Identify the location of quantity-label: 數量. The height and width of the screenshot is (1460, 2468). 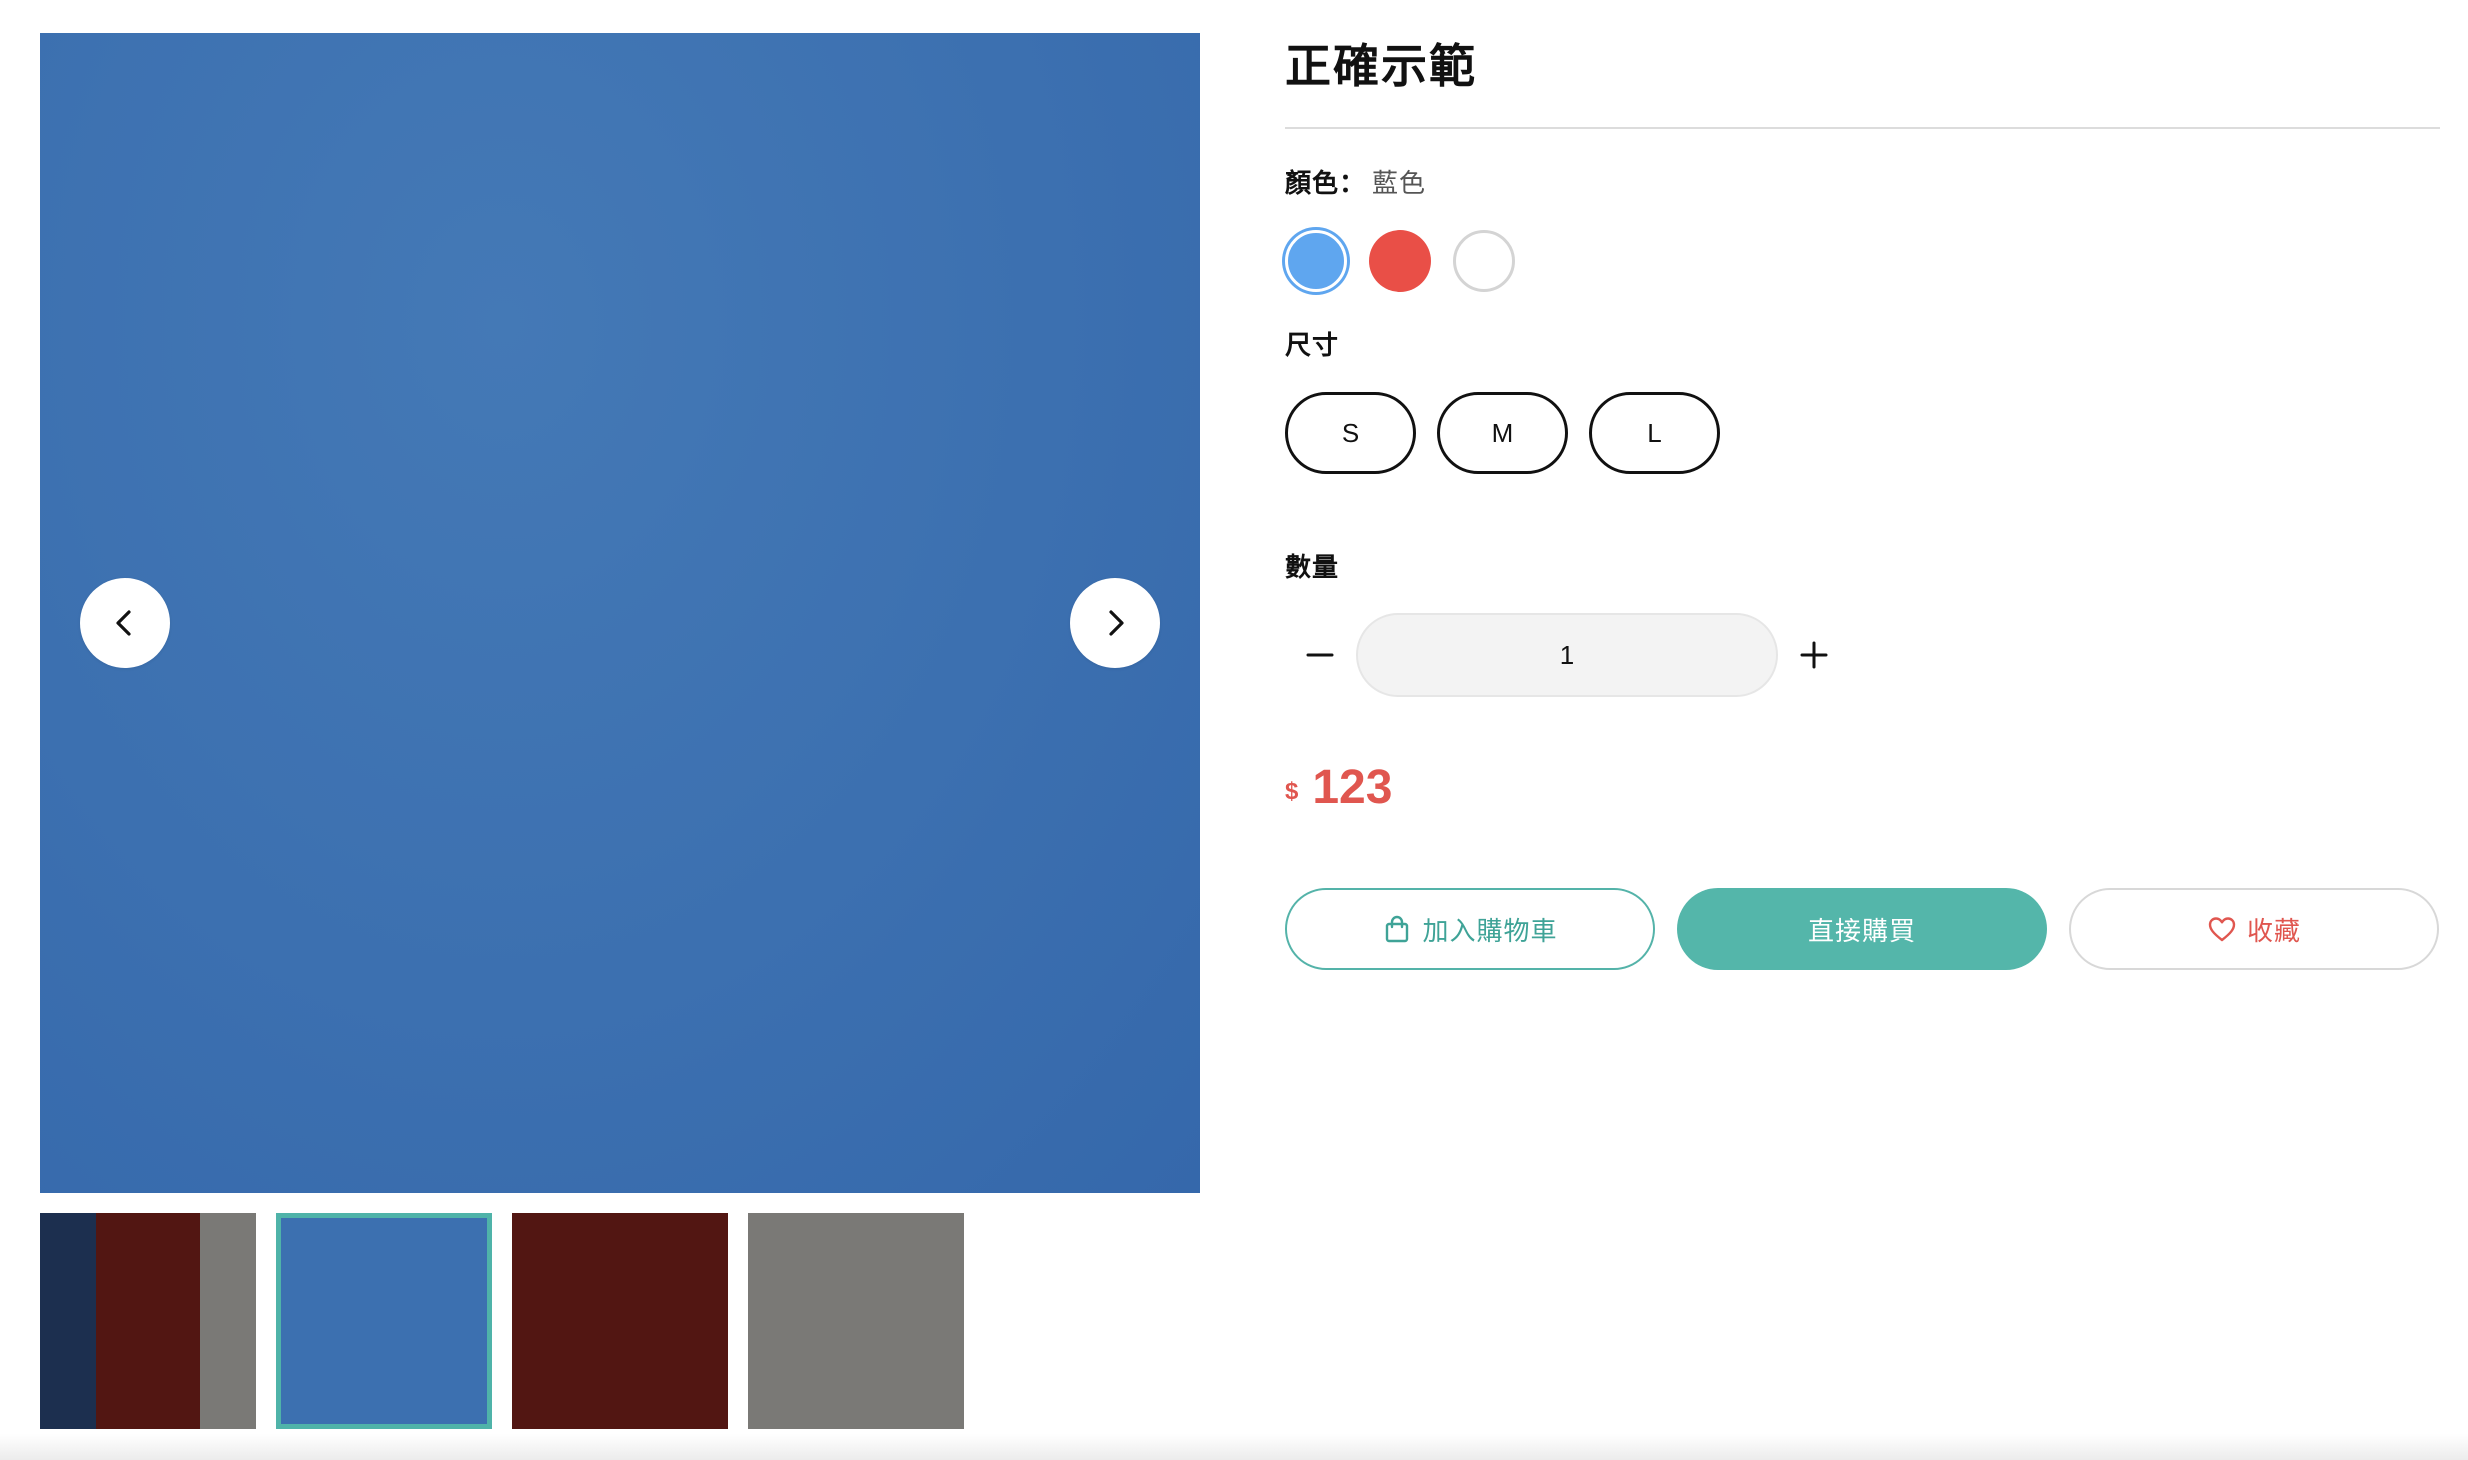
(1312, 568).